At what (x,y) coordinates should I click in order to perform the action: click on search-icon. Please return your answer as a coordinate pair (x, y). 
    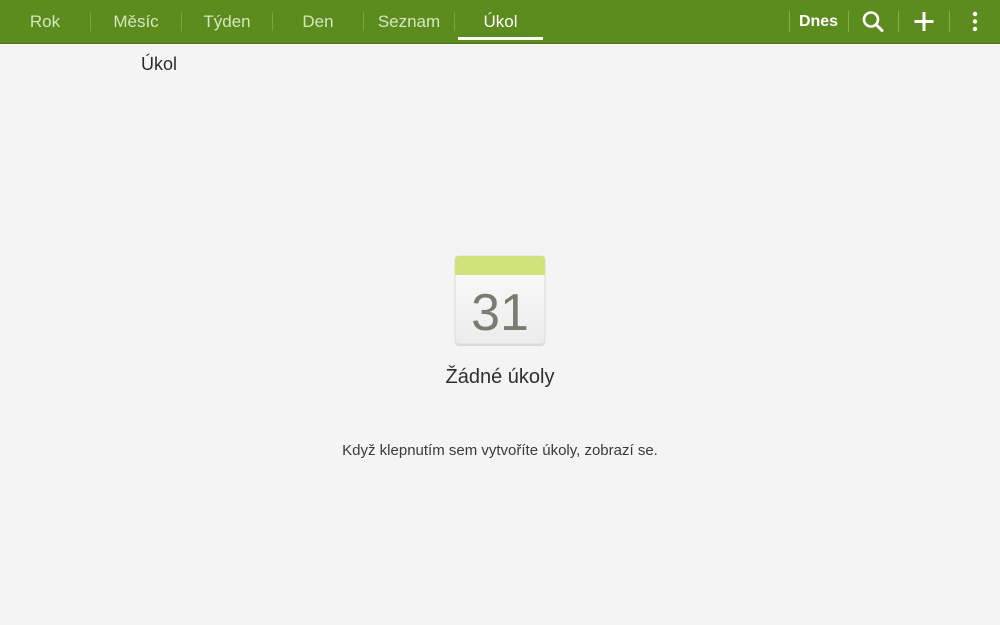
    Looking at the image, I should click on (873, 21).